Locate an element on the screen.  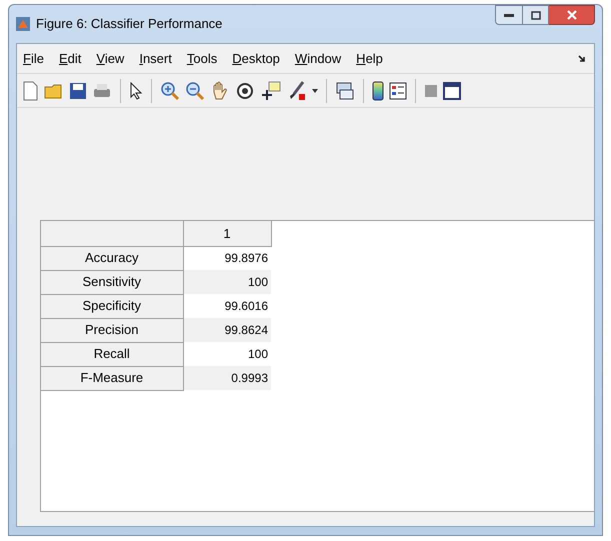
table-cell: 99.8624 is located at coordinates (227, 330).